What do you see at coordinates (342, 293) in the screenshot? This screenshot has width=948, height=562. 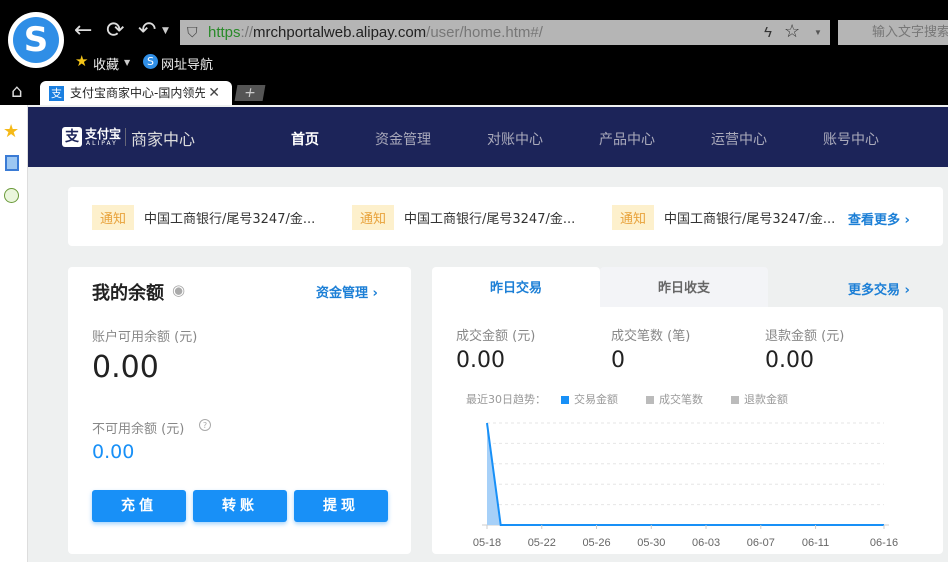 I see `funds-link-label: 资金管理` at bounding box center [342, 293].